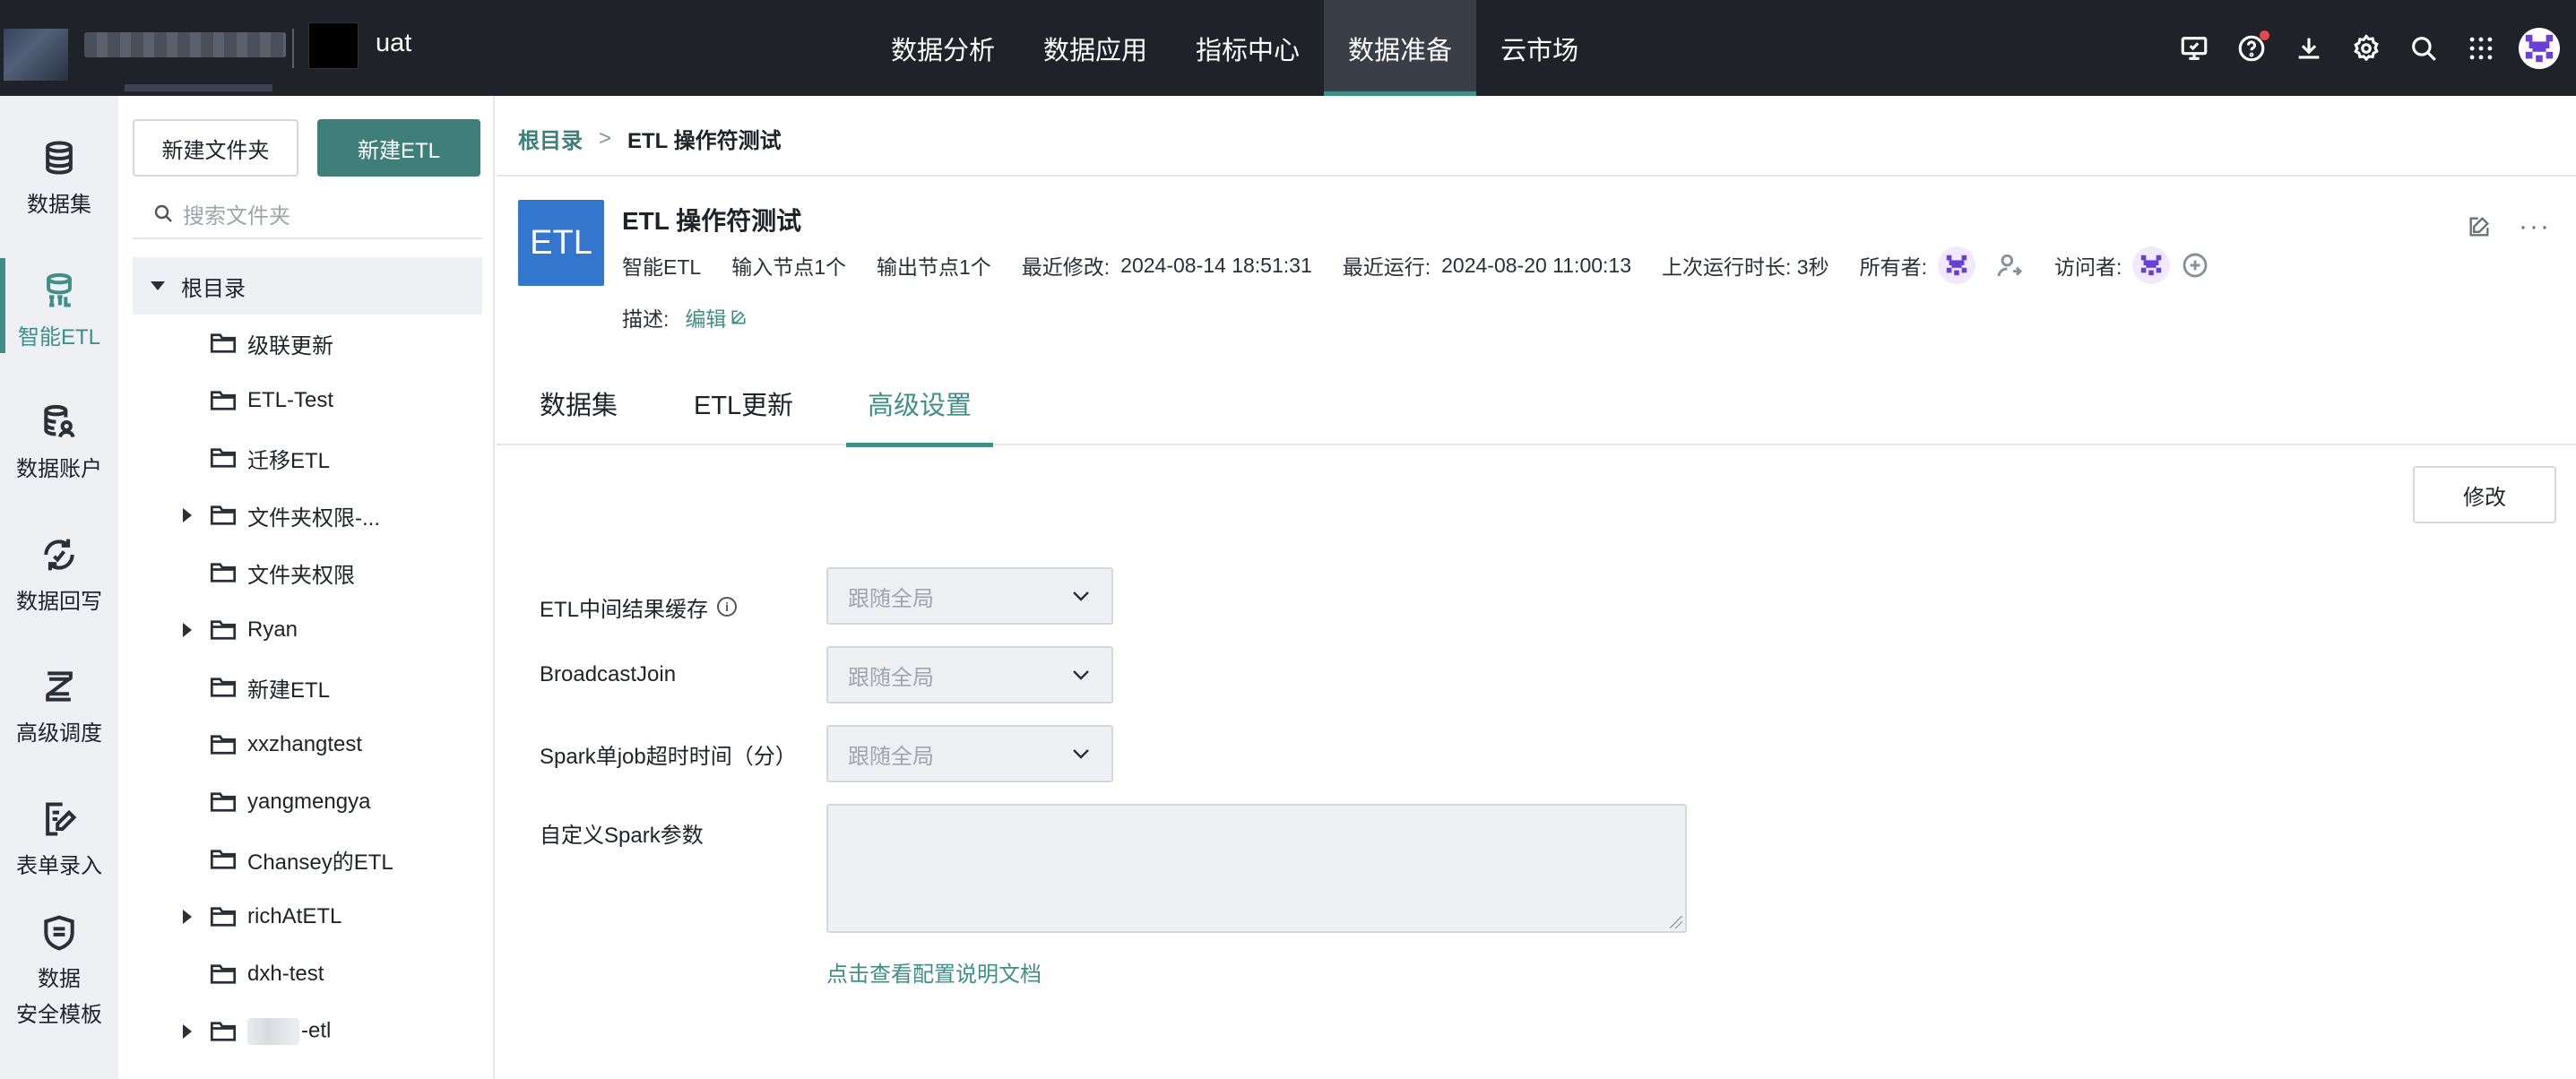 This screenshot has height=1079, width=2576. I want to click on tree-item: 新建ETL, so click(307, 687).